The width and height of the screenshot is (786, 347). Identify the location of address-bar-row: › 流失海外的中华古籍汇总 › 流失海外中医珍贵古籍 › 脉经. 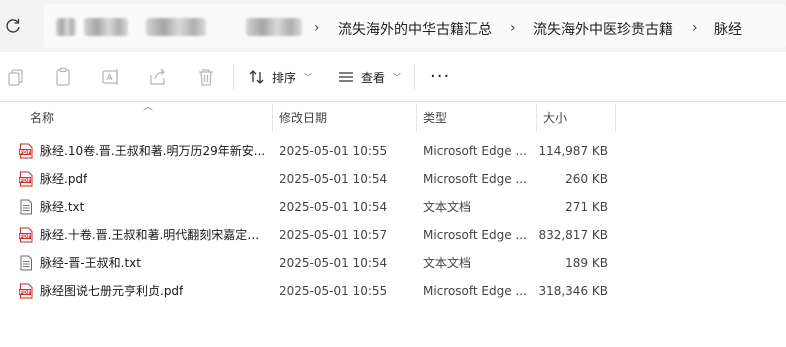
(393, 26).